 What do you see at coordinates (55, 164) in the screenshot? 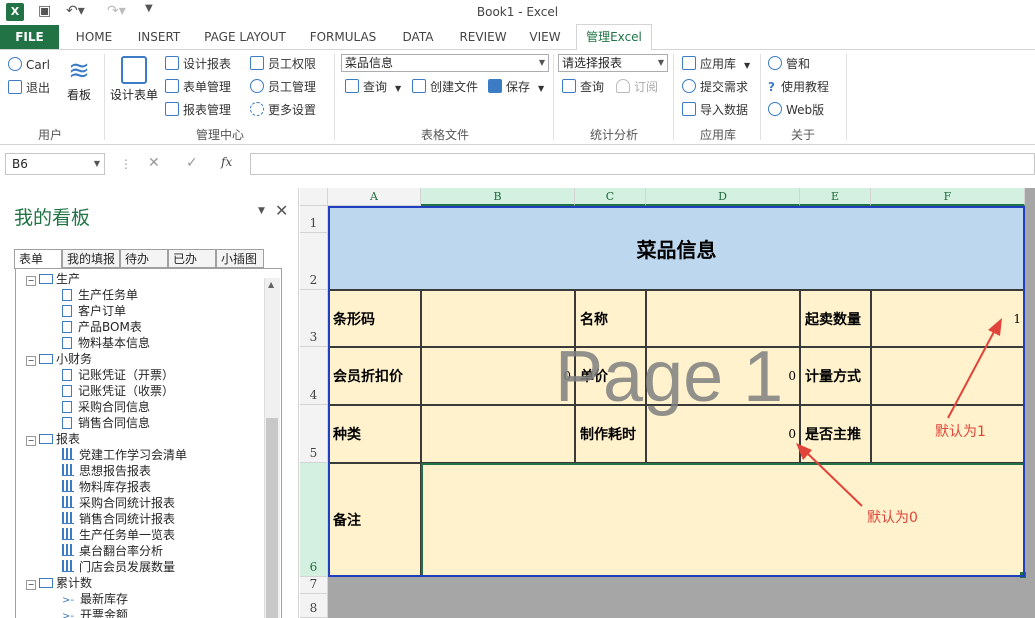
I see `name-box: B6 ▼` at bounding box center [55, 164].